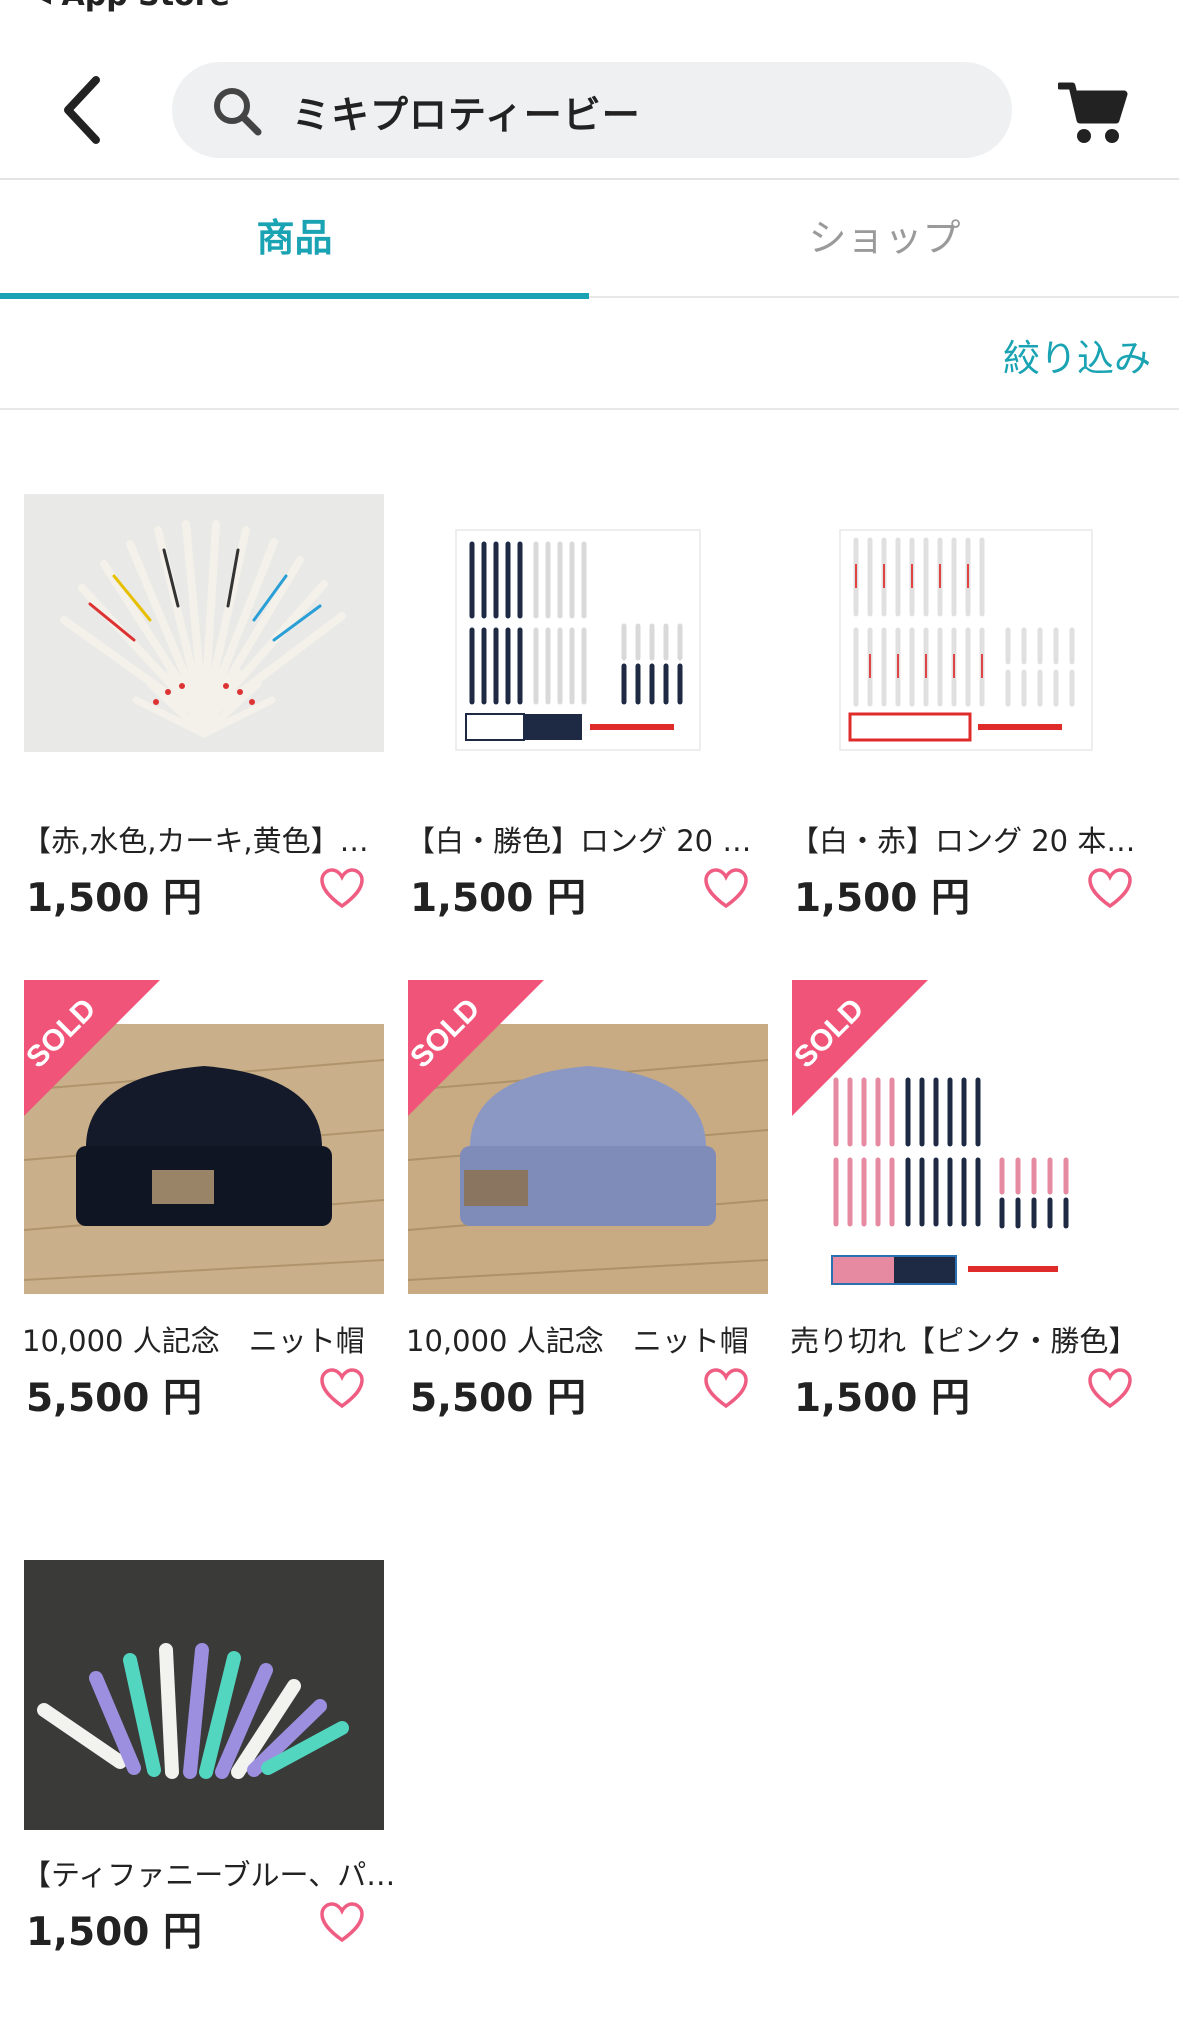 This screenshot has height=2017, width=1179. I want to click on golf-tees-fan-image, so click(204, 660).